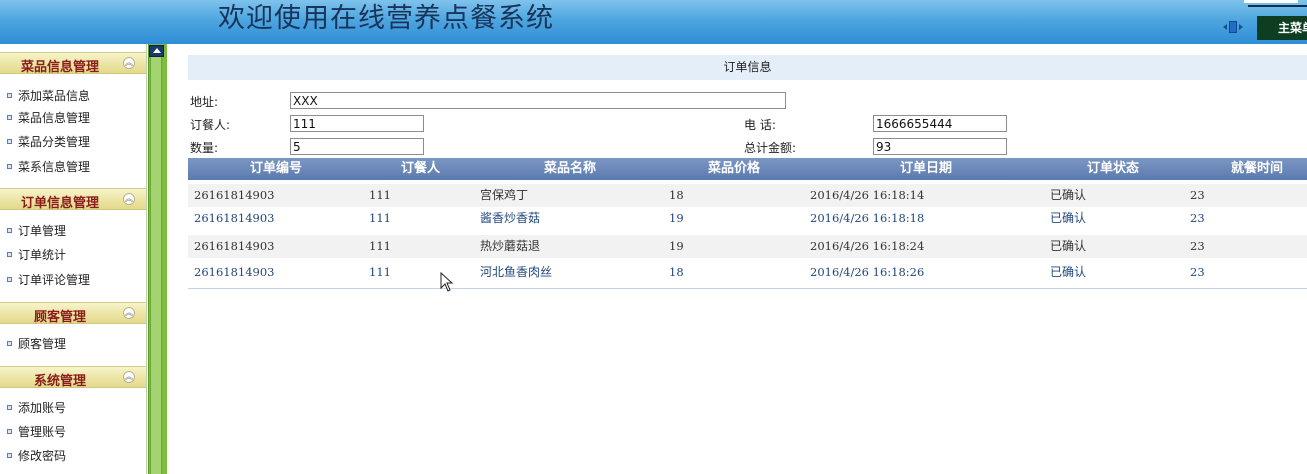  I want to click on scroll-up-arrow-icon, so click(156, 51).